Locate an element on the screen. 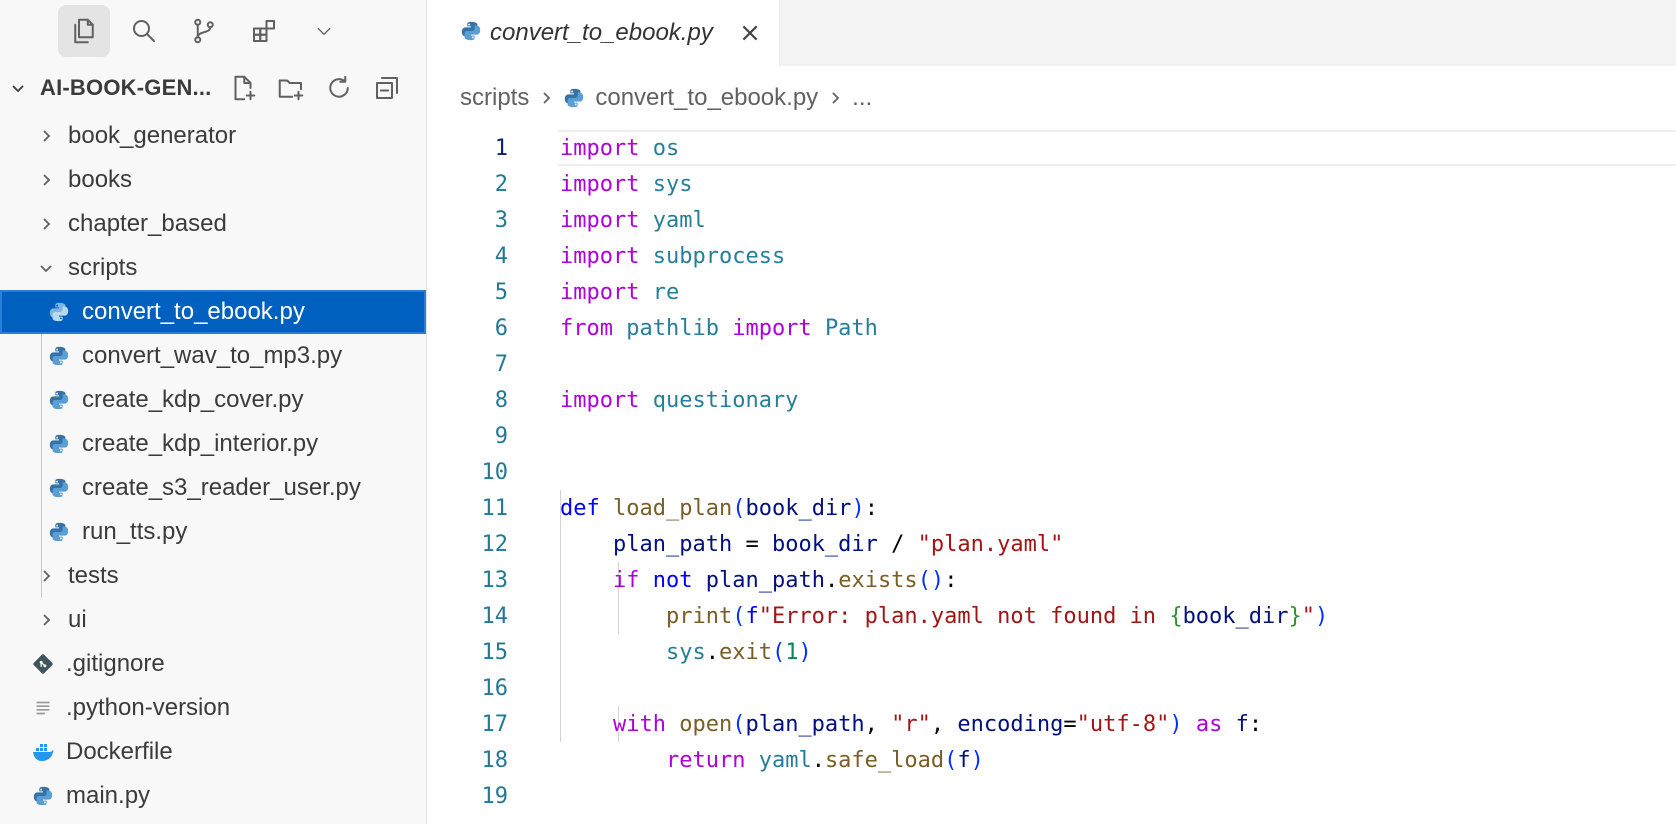  explorer-button is located at coordinates (84, 31).